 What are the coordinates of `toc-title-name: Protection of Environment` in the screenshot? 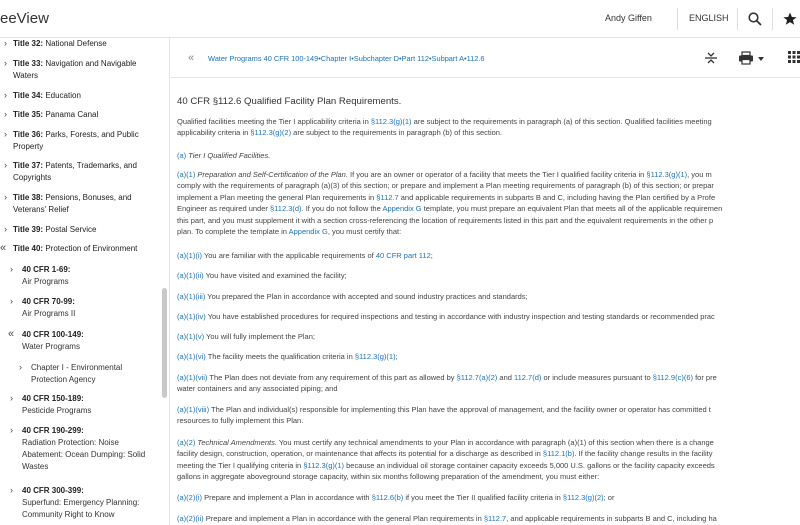 It's located at (90, 248).